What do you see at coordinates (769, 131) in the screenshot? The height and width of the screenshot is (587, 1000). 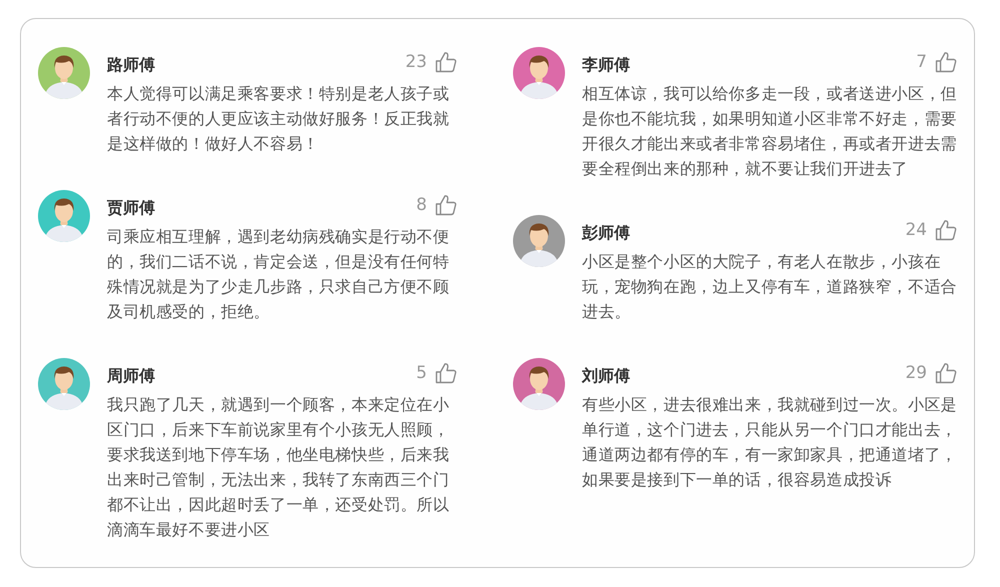 I see `comment-text: 相互体谅，我可以给你多走一段，或者送进小区，但是你也不能坑我，如果明知道小区非常不好走，需要开很久才能出来或者非常容易堵住，再或者开进去需要全程倒出来的那种，就不要让我们开进去了` at bounding box center [769, 131].